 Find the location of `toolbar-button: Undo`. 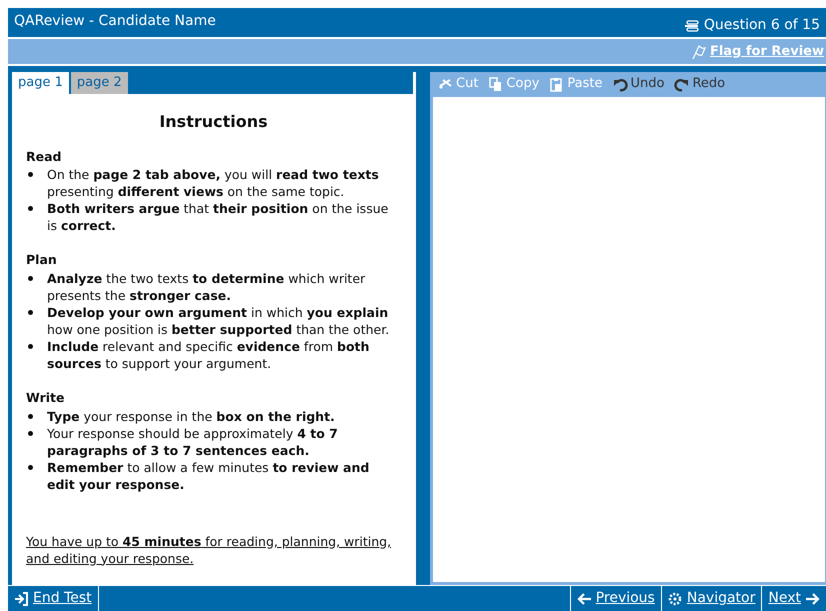

toolbar-button: Undo is located at coordinates (638, 84).